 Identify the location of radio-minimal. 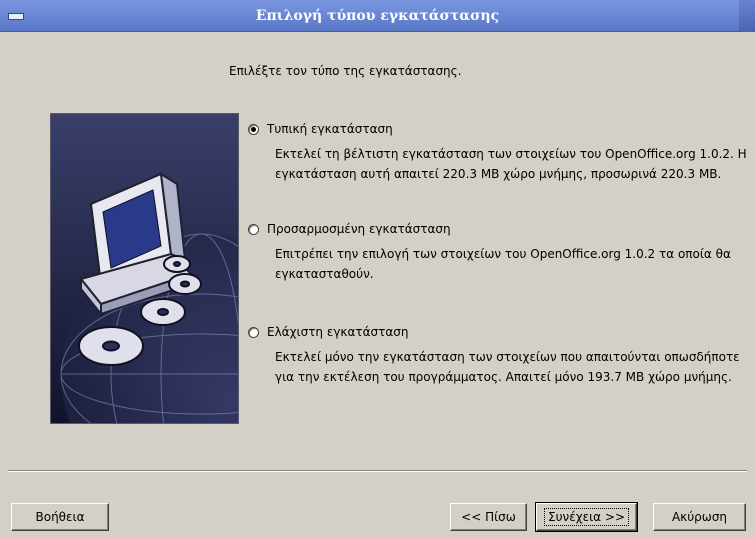
(253, 332).